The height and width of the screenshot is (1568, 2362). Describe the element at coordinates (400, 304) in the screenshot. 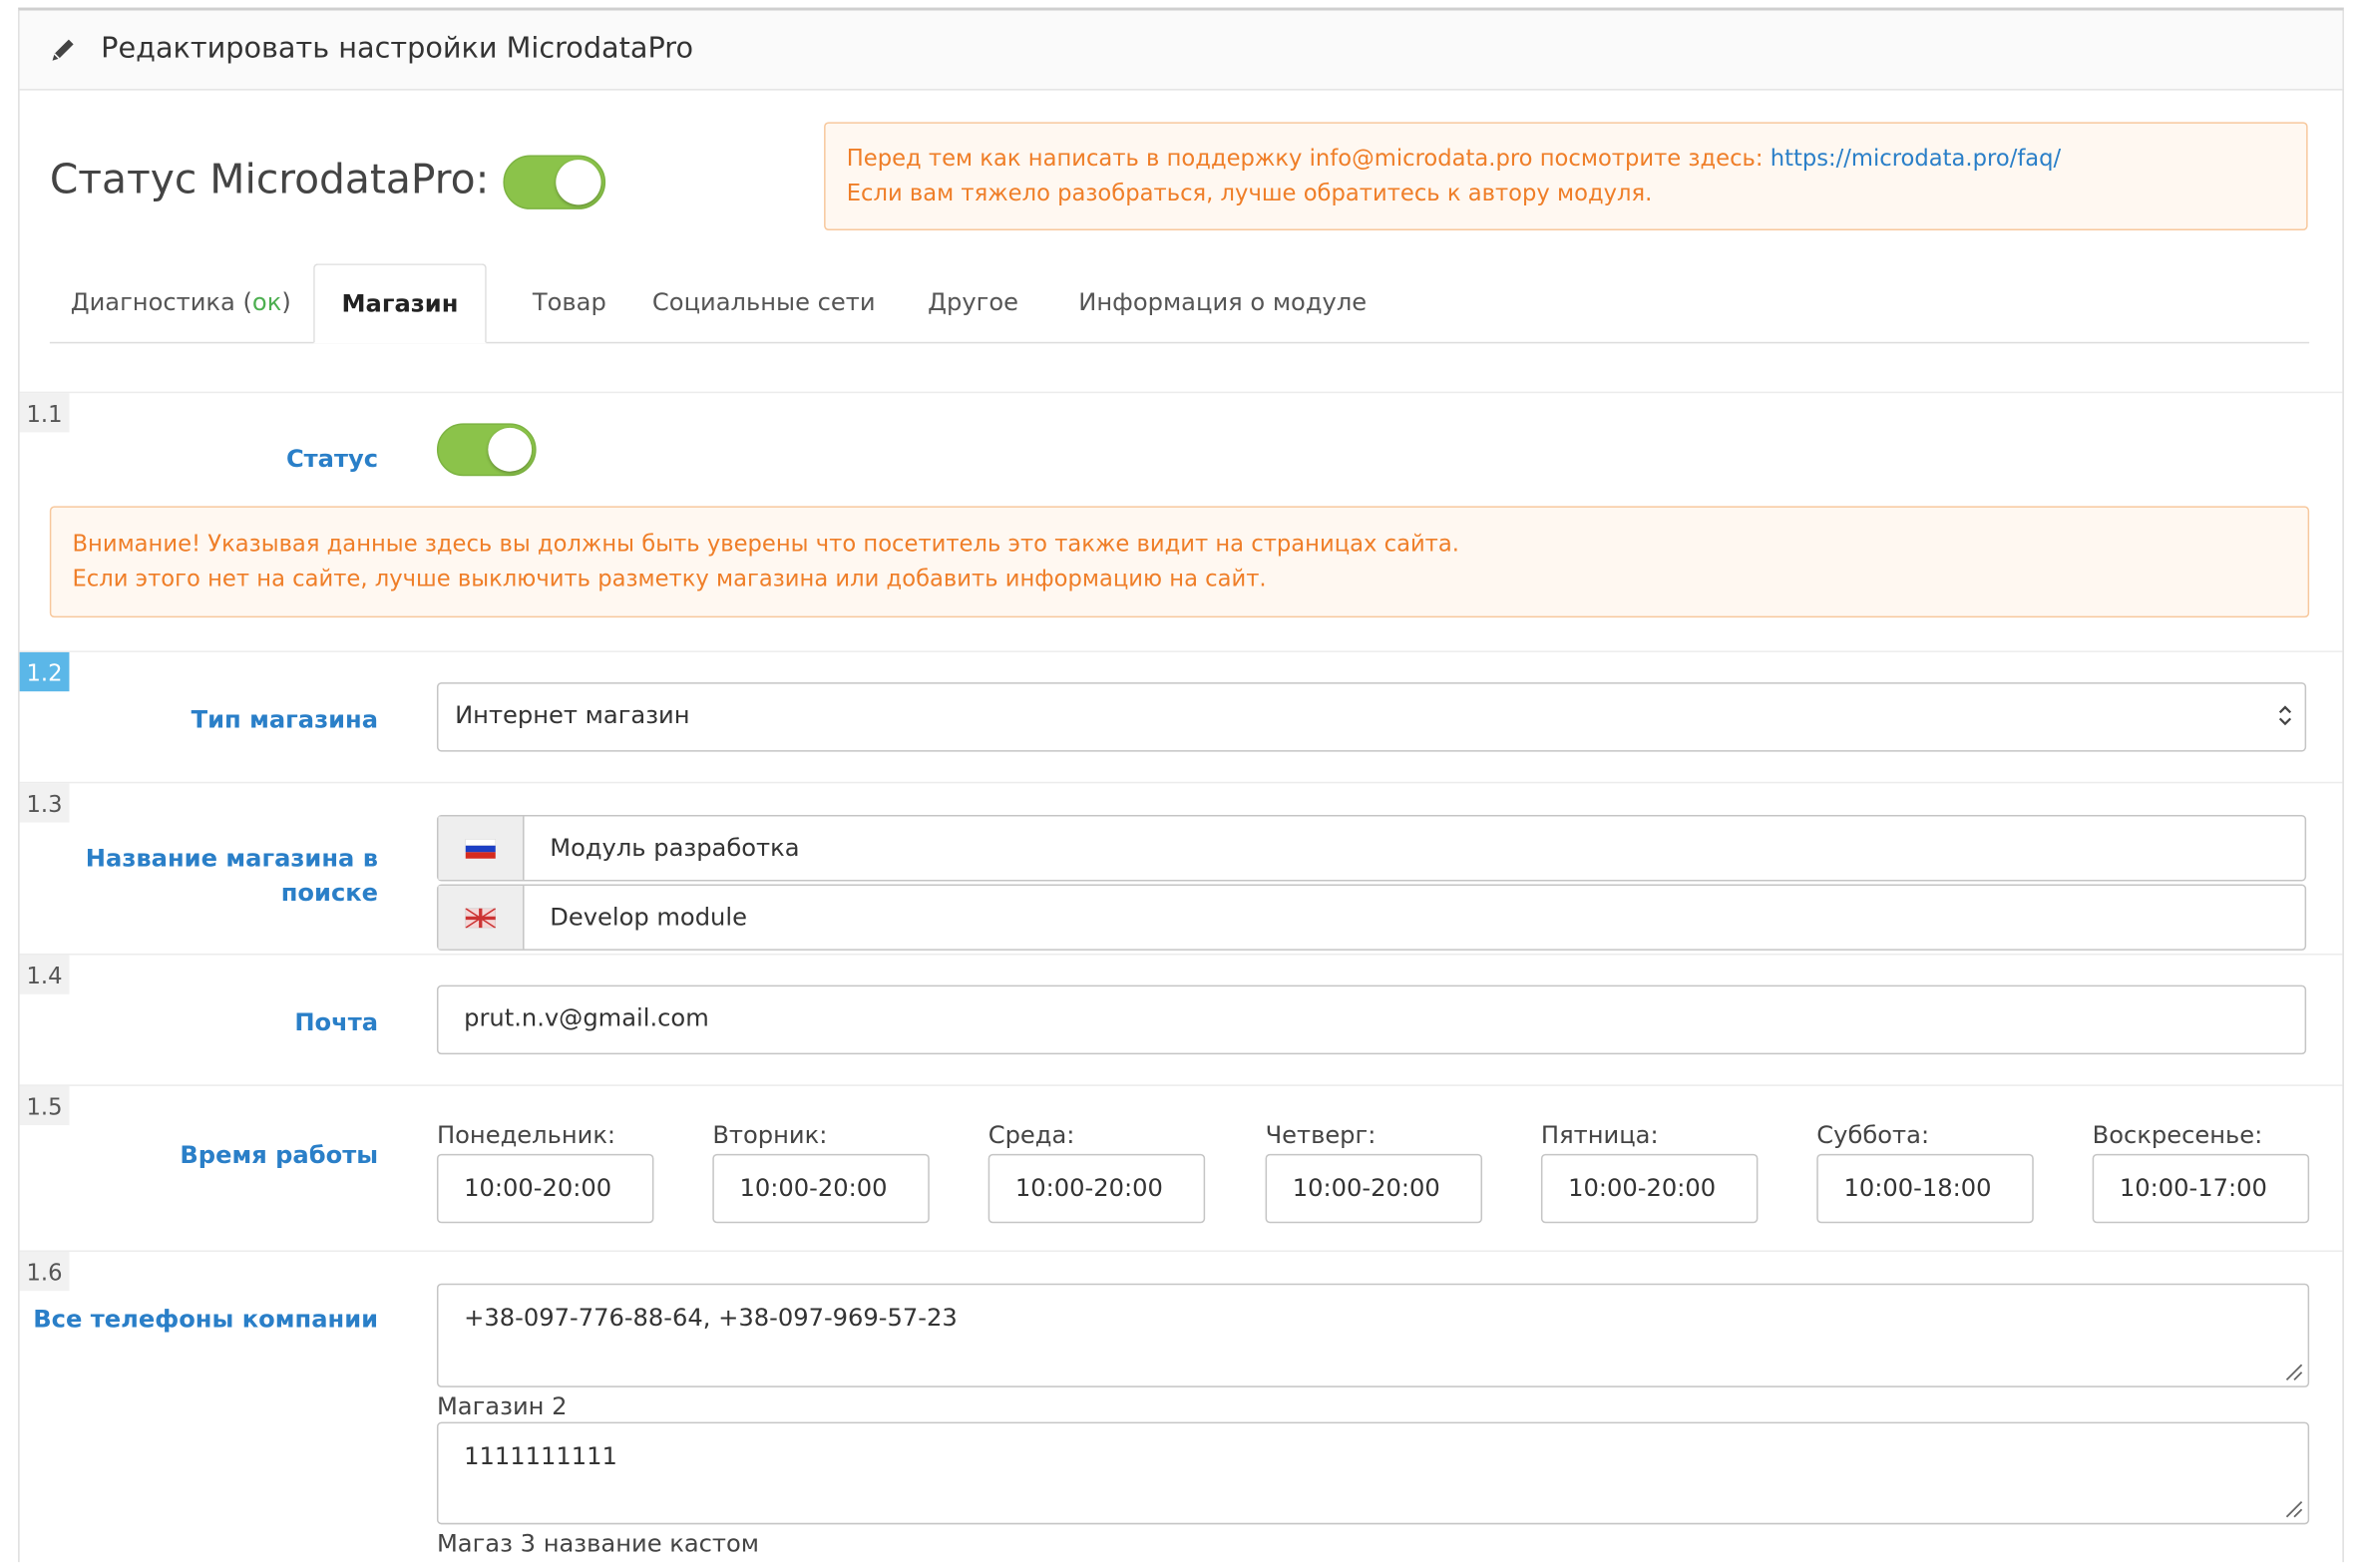

I see `tab-shop: Магазин` at that location.